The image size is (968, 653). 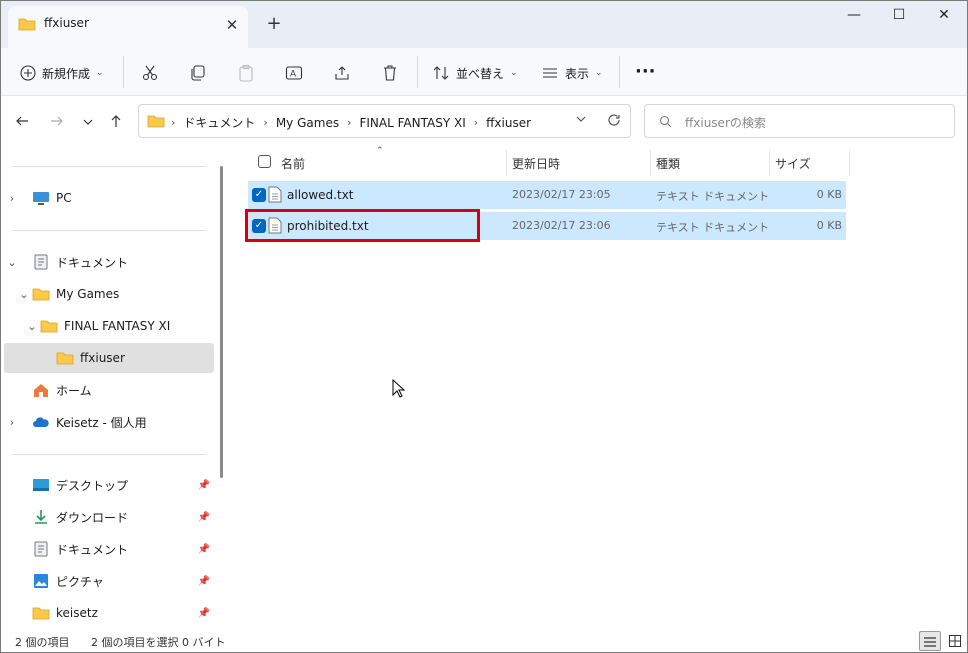 What do you see at coordinates (380, 151) in the screenshot?
I see `sort-ascending-icon: ⌃` at bounding box center [380, 151].